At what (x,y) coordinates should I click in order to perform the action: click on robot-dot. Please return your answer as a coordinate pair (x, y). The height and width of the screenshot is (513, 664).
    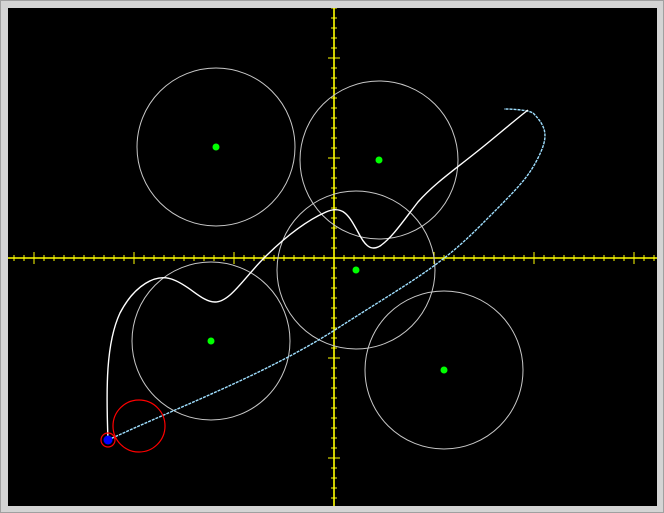
    Looking at the image, I should click on (108, 440).